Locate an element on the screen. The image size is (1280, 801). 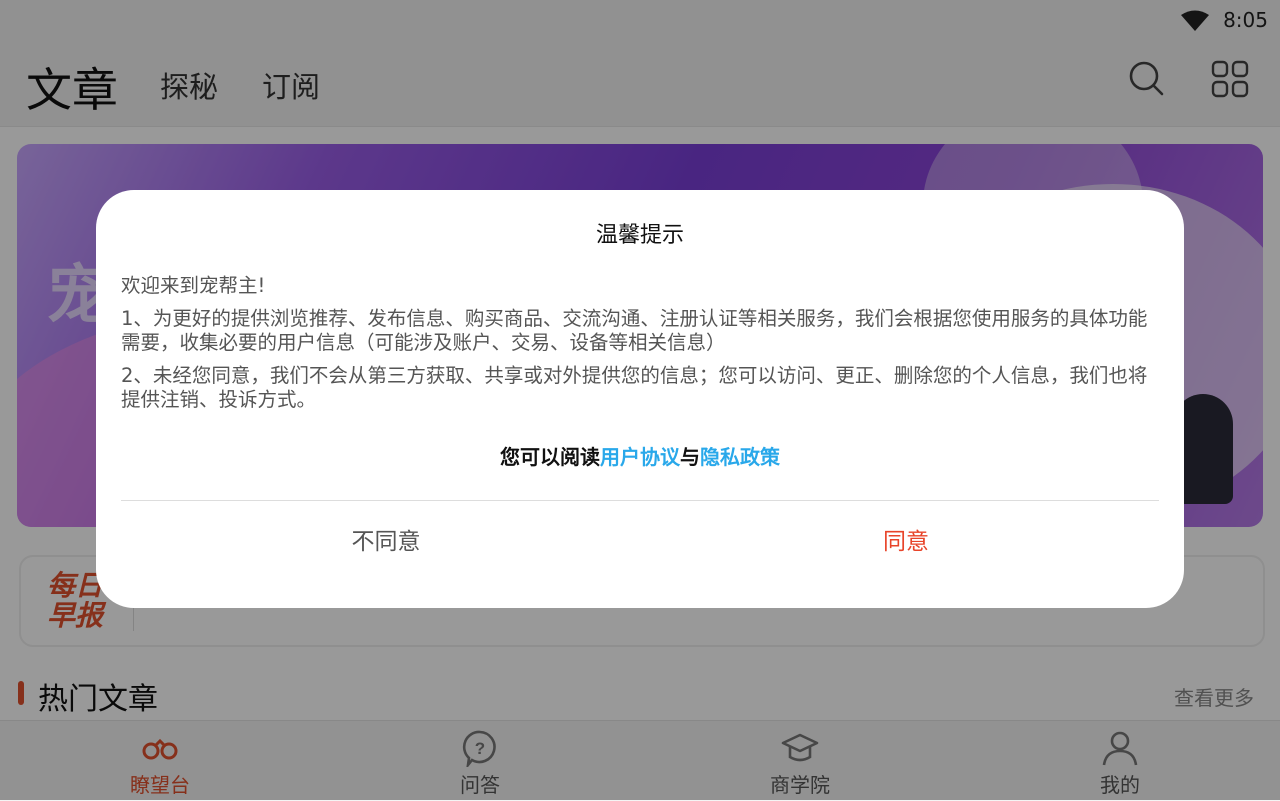
dialog-greeting: 欢迎来到宠帮主! is located at coordinates (193, 285).